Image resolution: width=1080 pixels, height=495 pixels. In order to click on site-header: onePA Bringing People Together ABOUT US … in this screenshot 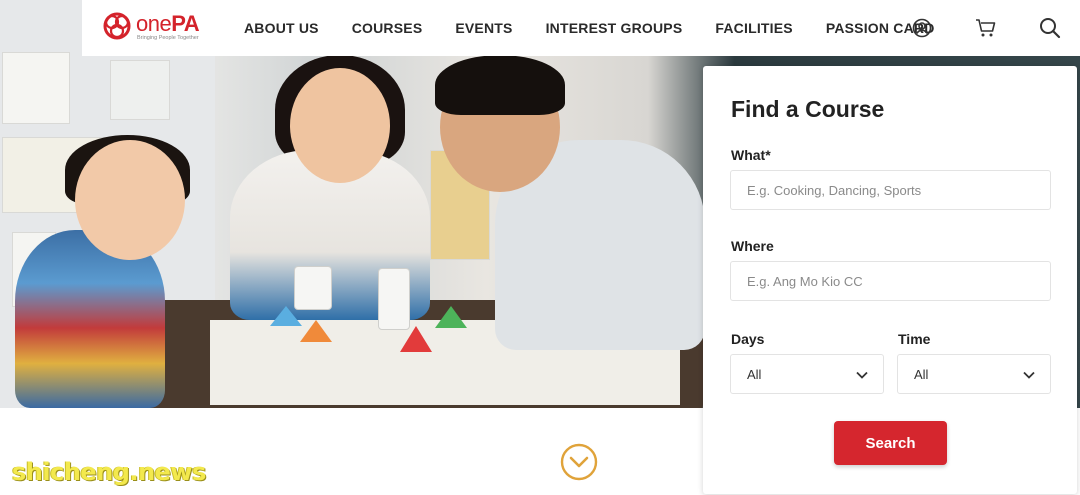, I will do `click(581, 28)`.